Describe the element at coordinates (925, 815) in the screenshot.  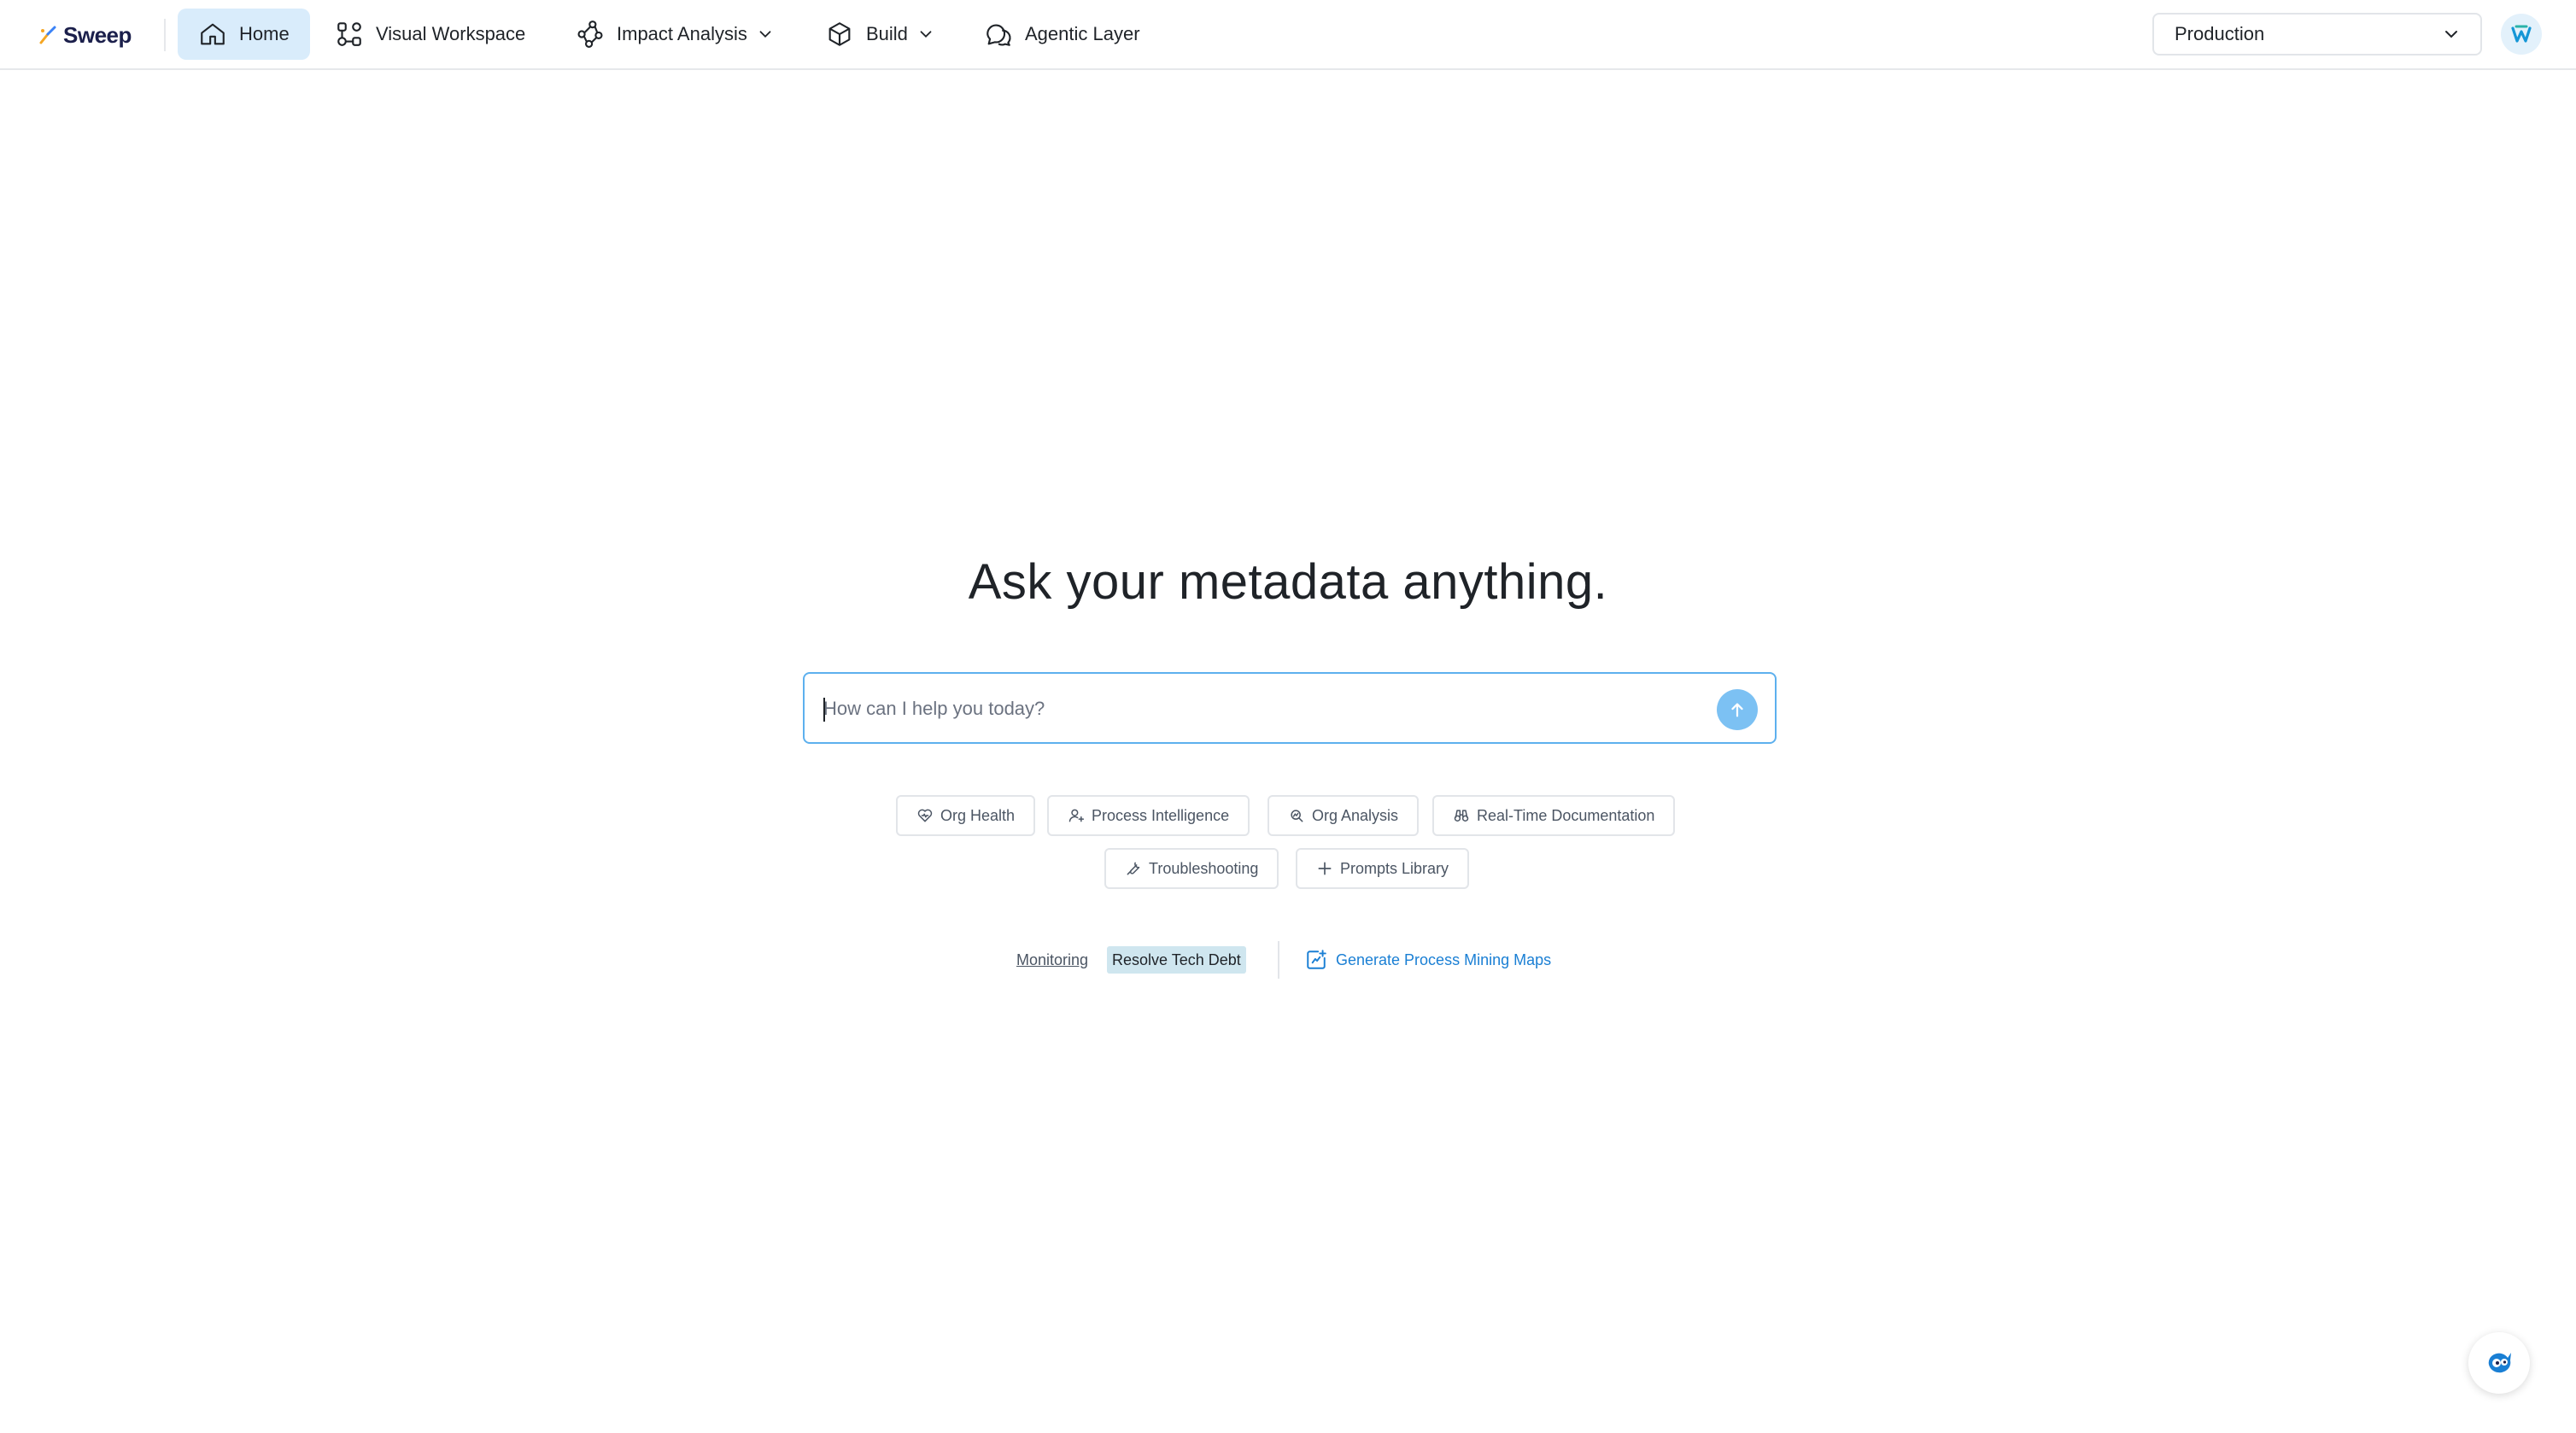
I see `heart-icon` at that location.